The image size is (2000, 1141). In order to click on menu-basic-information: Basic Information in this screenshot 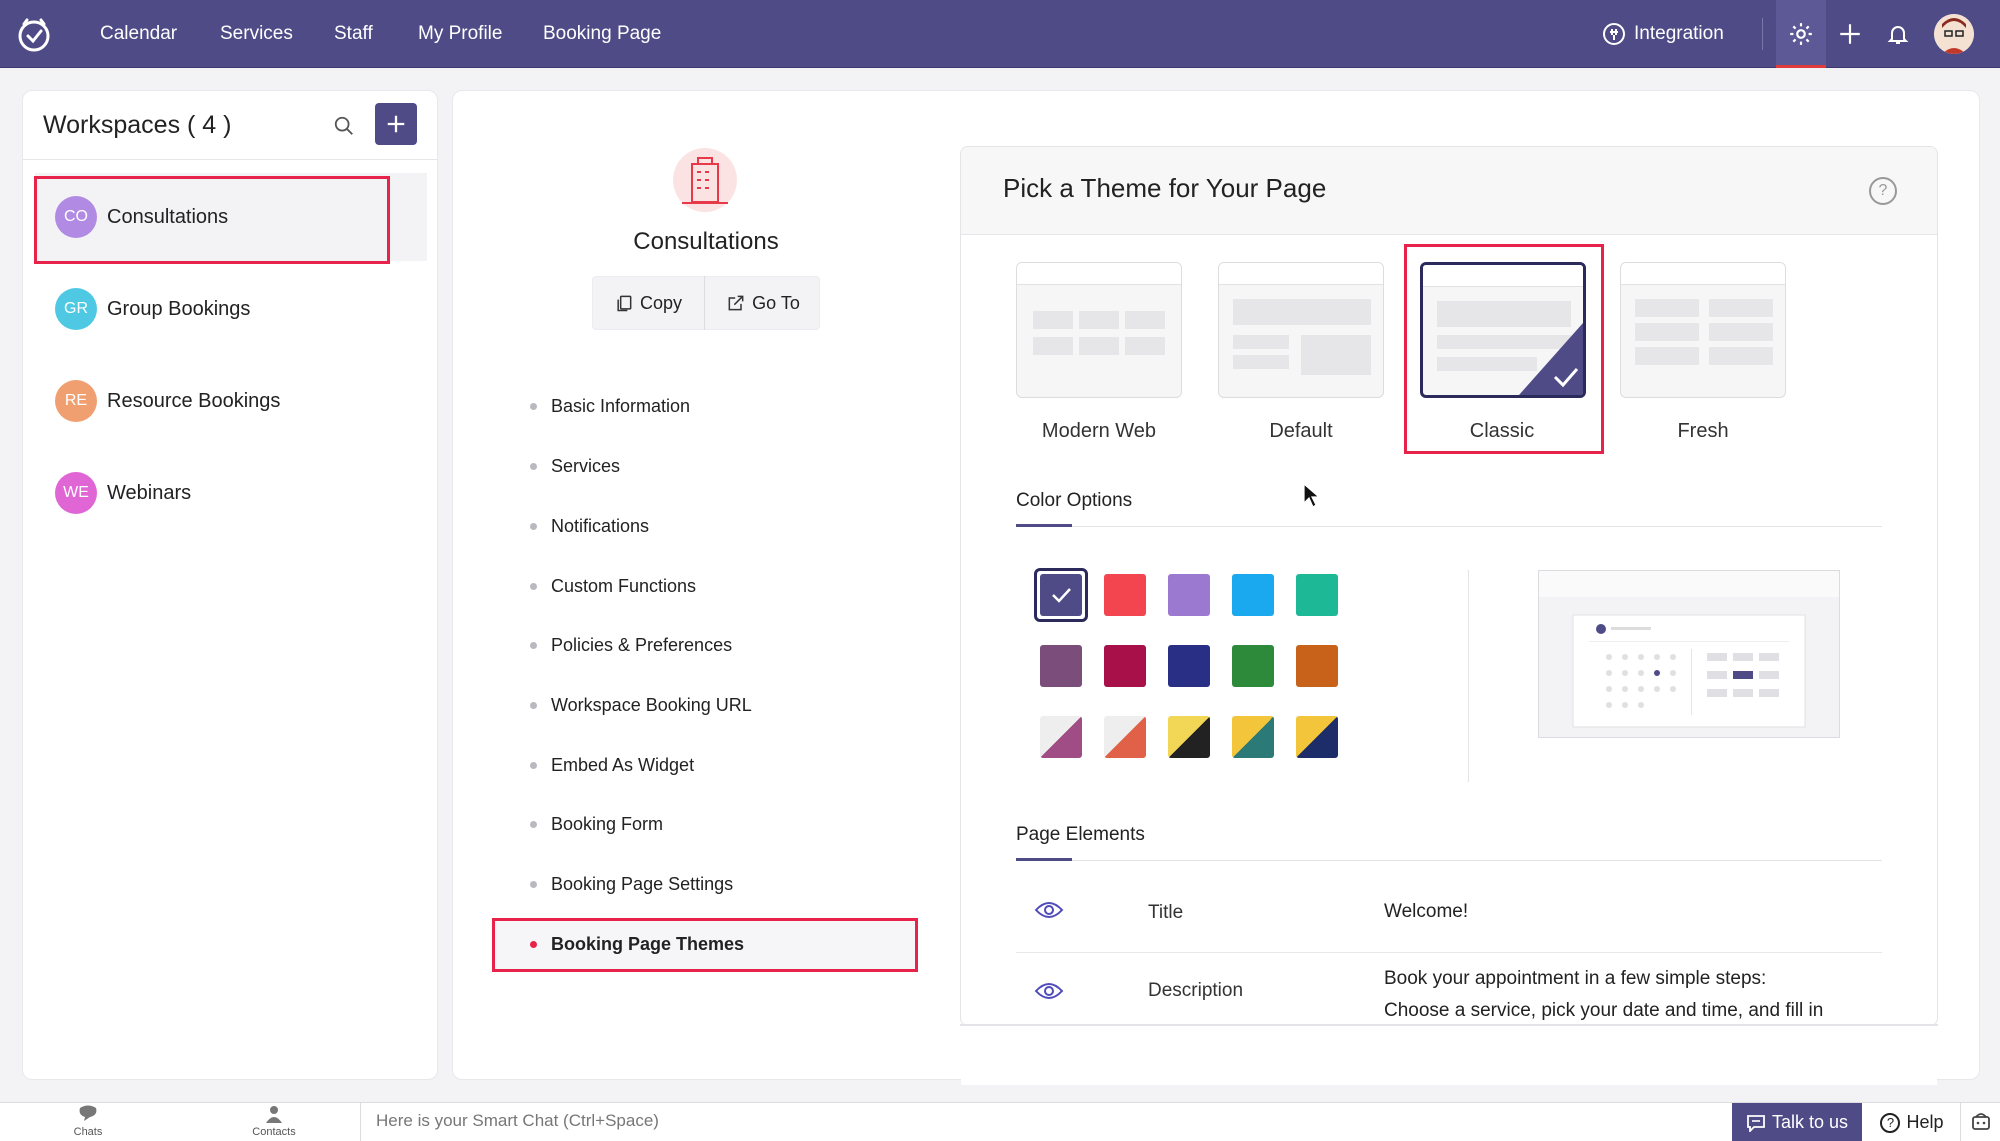, I will do `click(610, 406)`.